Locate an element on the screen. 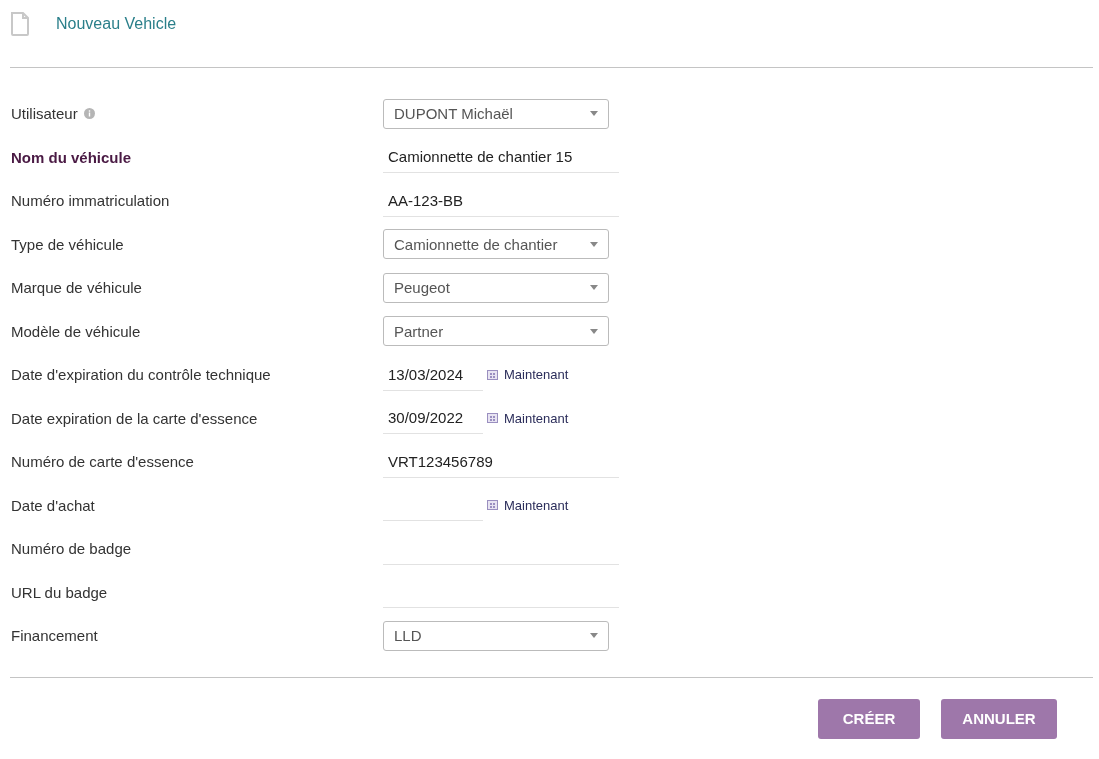  page-title: Nouveau Vehicle is located at coordinates (116, 24).